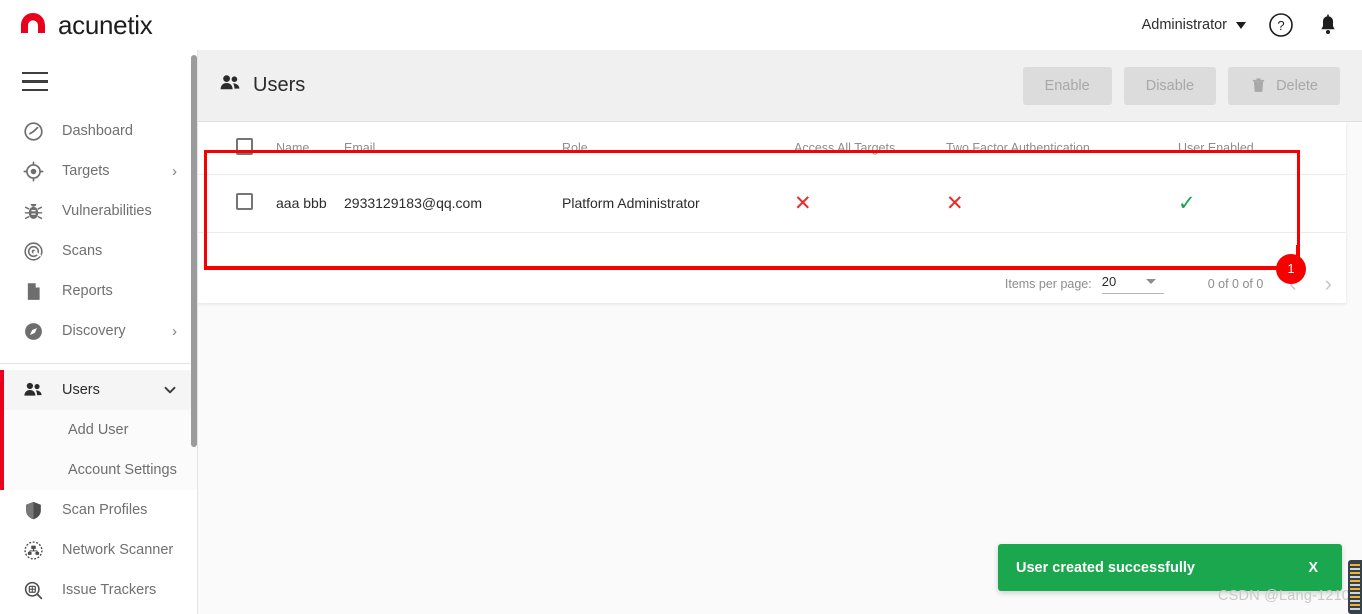  I want to click on delete-button: Delete, so click(1284, 85).